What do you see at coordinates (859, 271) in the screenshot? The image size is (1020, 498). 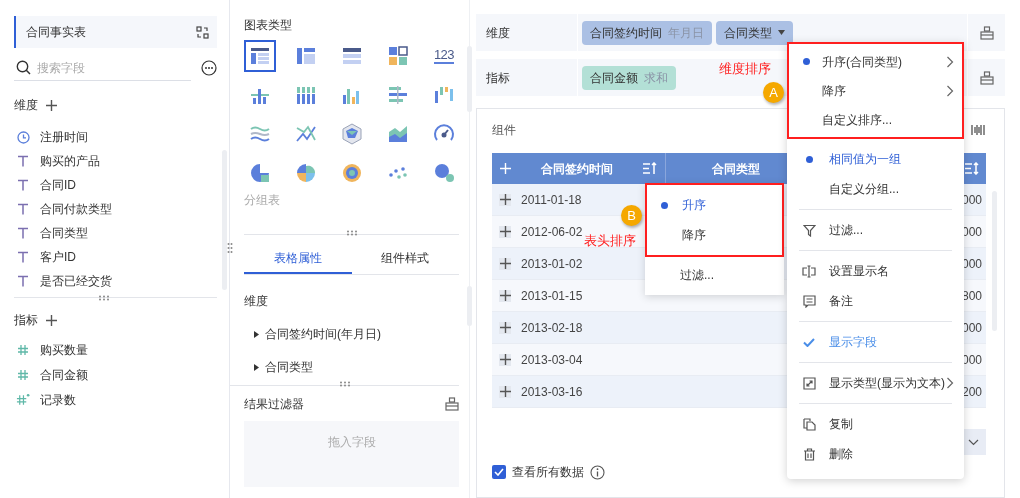 I see `menu-item-label: 设置显示名` at bounding box center [859, 271].